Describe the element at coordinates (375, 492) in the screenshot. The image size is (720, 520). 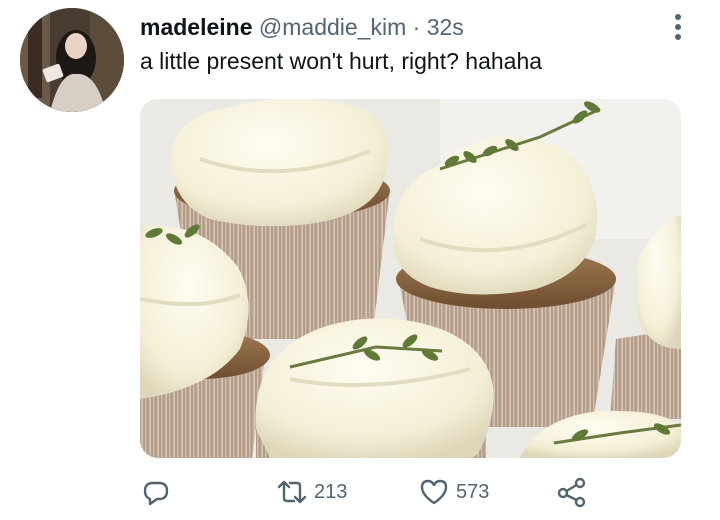
I see `tweet-actions: 213 573` at that location.